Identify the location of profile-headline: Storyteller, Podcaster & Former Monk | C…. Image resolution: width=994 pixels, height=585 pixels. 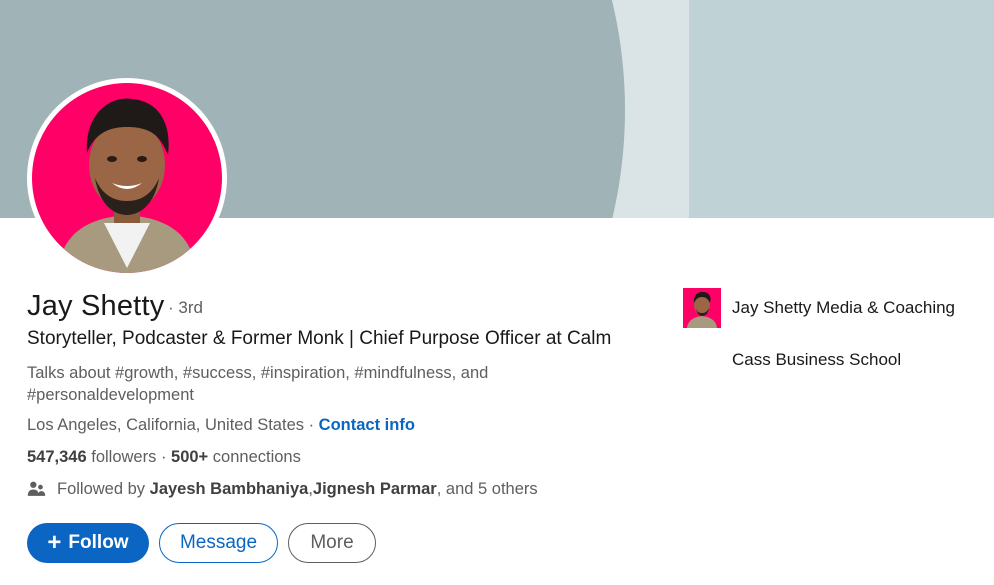
(319, 338).